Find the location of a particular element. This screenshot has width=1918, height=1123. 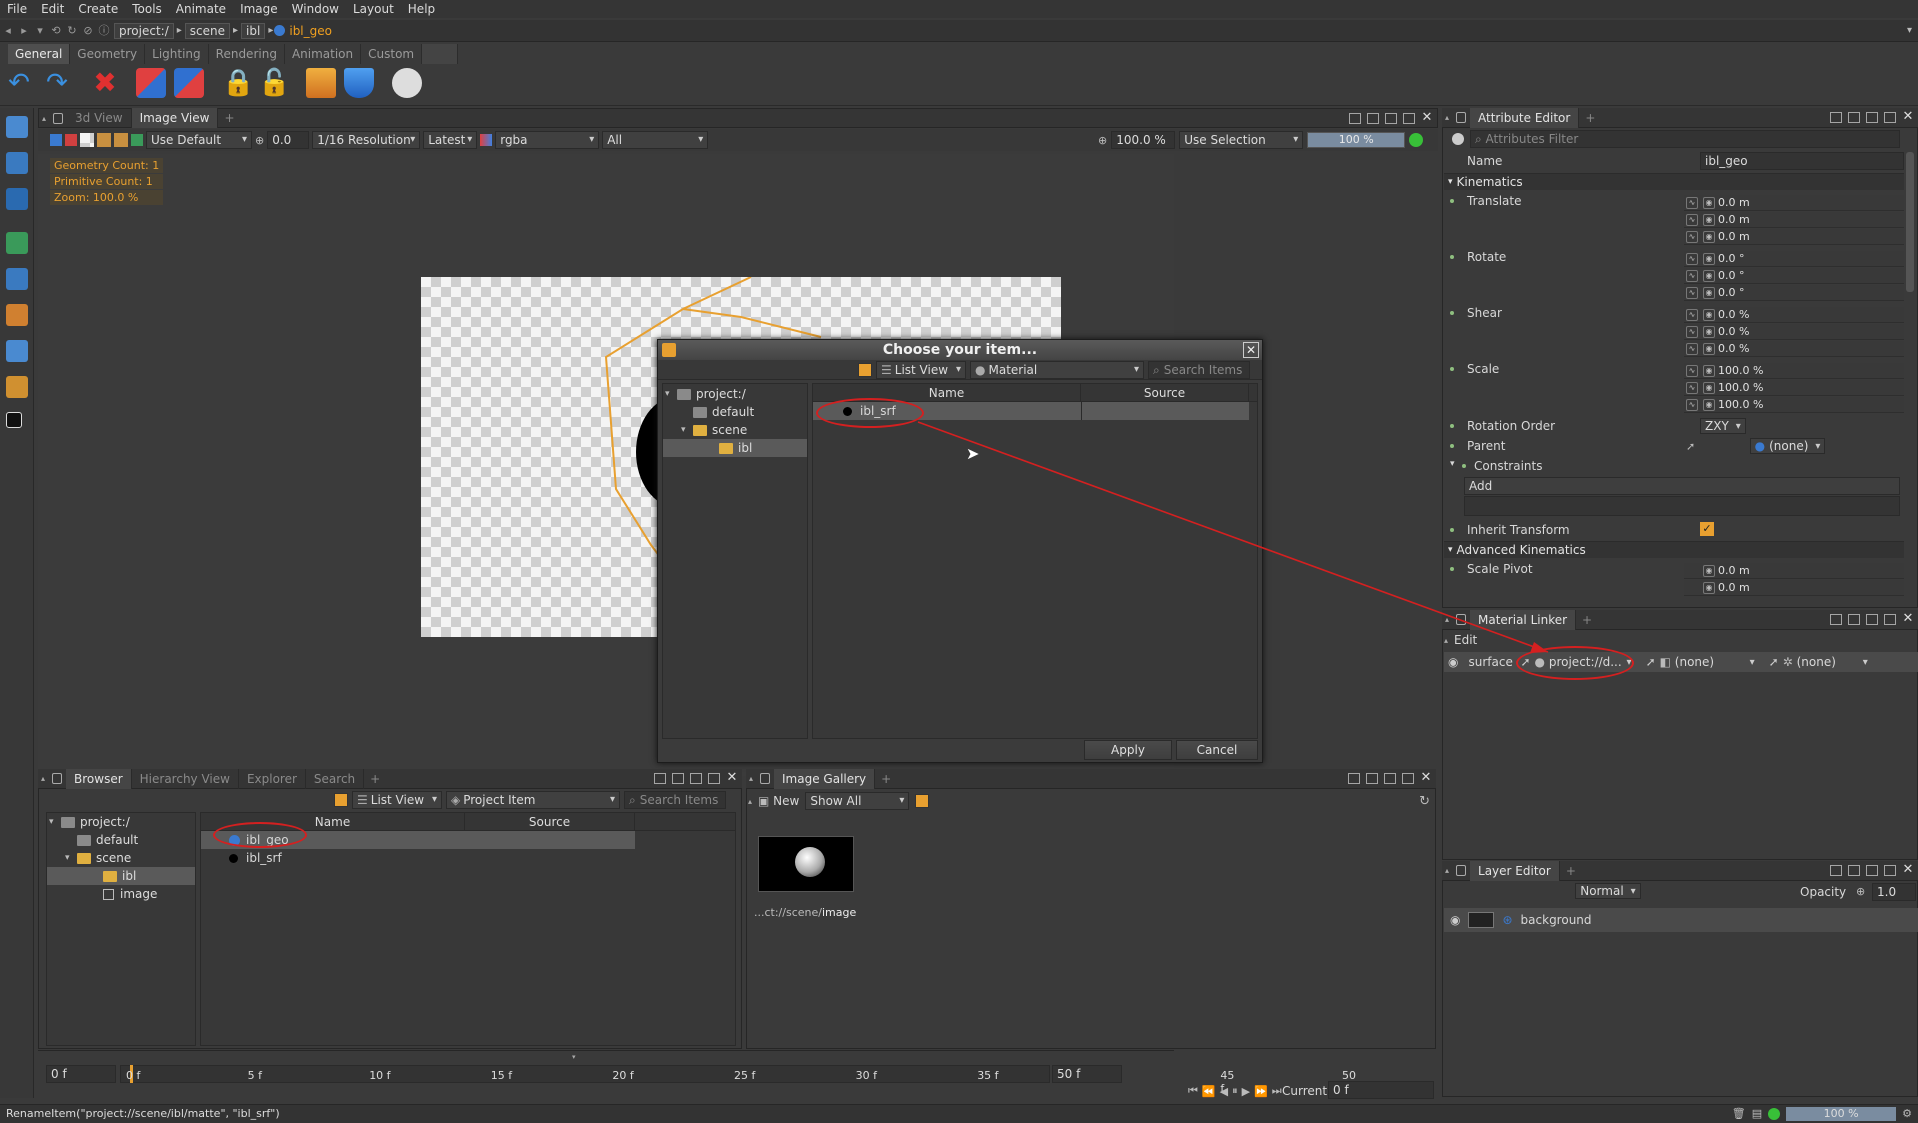

menu-animate: Animate is located at coordinates (201, 9).